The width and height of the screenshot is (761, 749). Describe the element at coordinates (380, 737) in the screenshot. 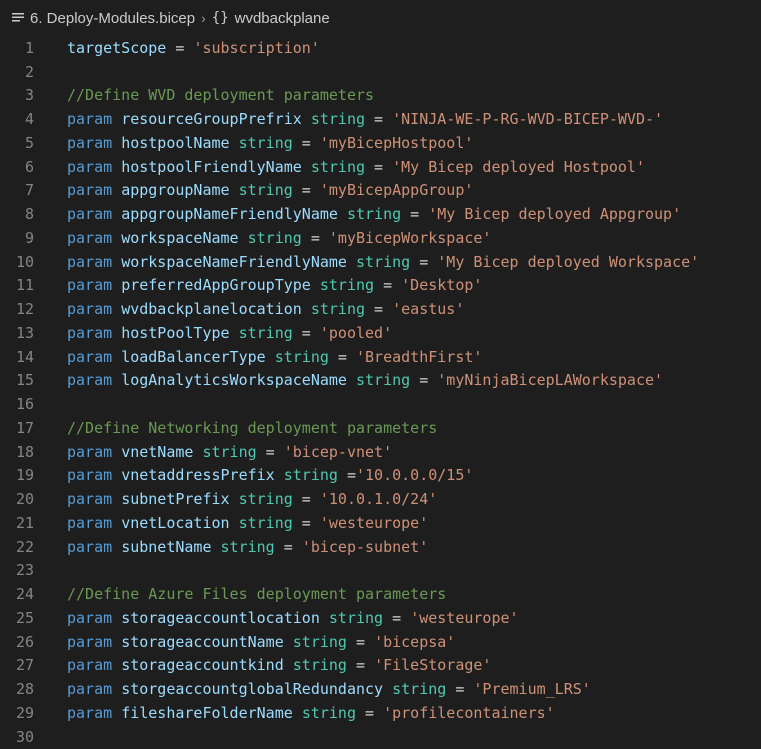

I see `code-line: 30` at that location.